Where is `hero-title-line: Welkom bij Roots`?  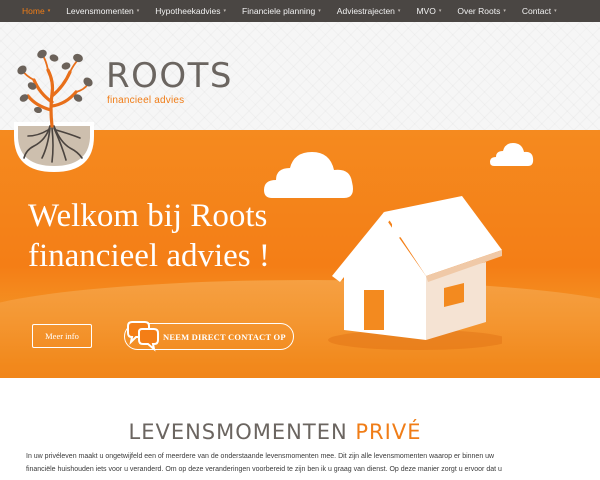
hero-title-line: Welkom bij Roots is located at coordinates (148, 216).